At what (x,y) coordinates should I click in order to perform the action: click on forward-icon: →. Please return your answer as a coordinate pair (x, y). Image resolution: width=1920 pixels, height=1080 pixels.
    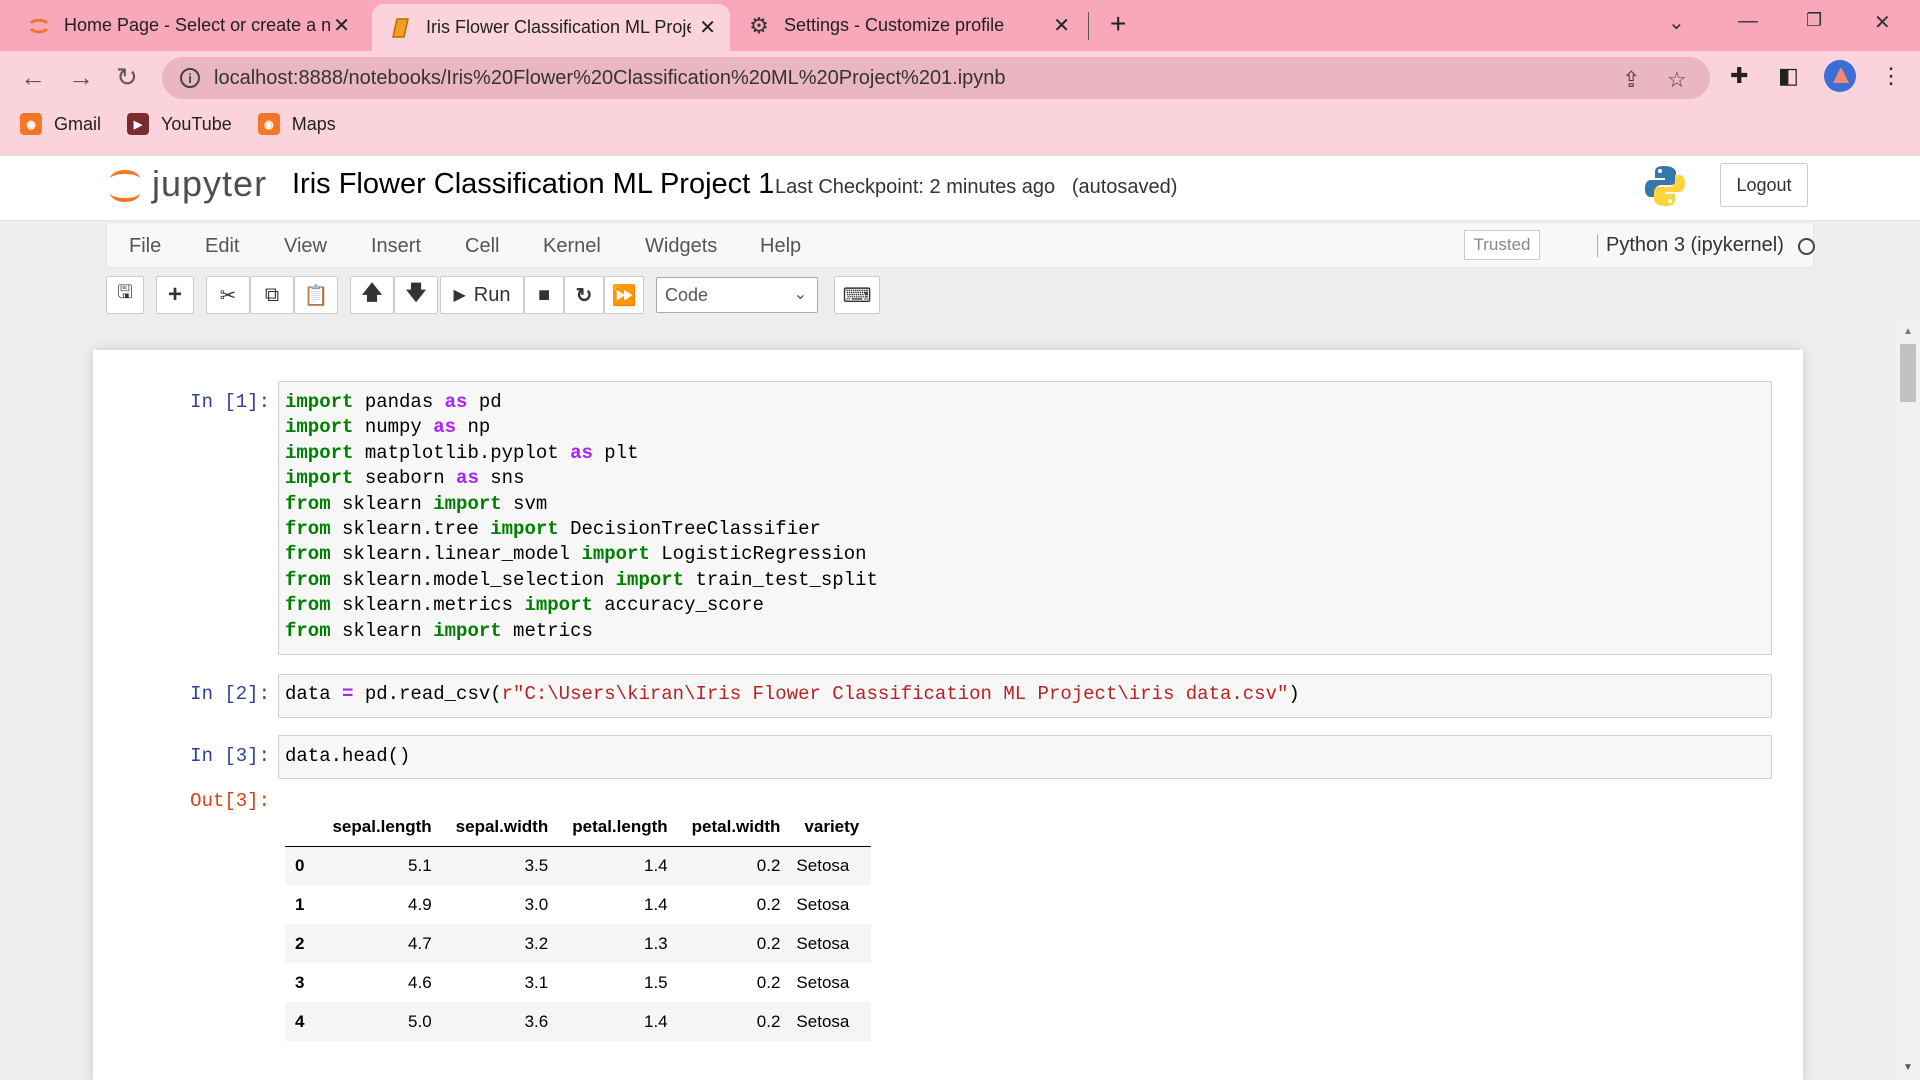
    Looking at the image, I should click on (81, 77).